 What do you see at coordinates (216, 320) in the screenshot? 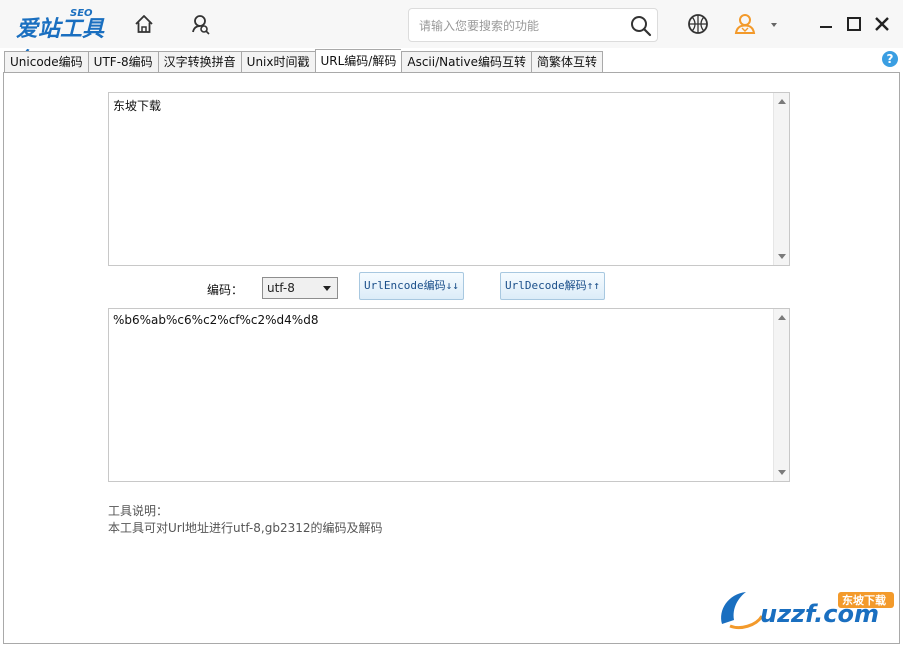
I see `output-text: %b6%ab%c6%c2%cf%c2%d4%d8` at bounding box center [216, 320].